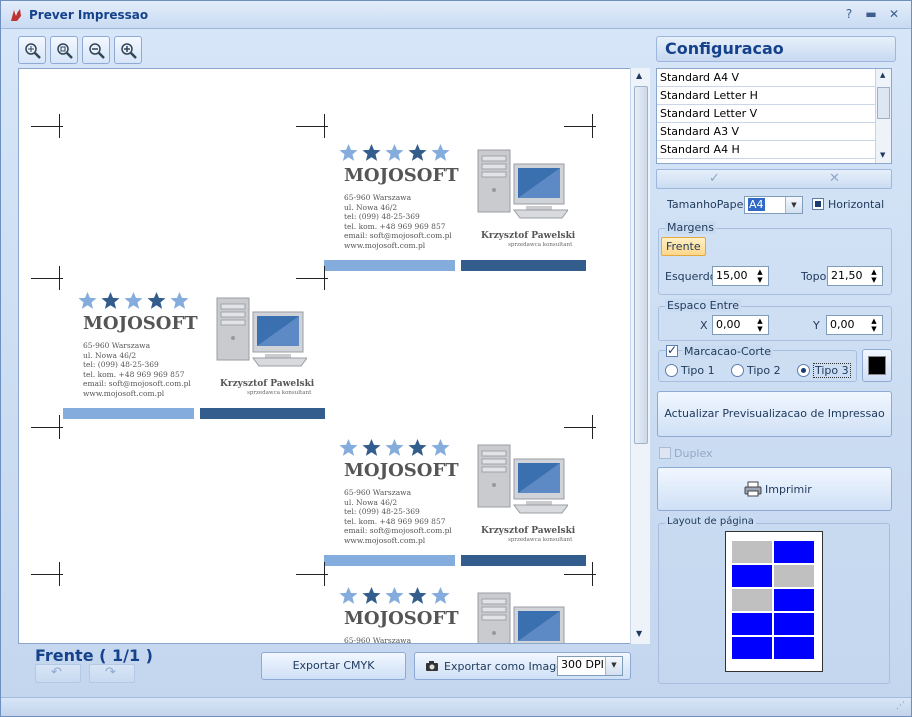 Image resolution: width=912 pixels, height=717 pixels. I want to click on prev-page-button: ↶, so click(58, 673).